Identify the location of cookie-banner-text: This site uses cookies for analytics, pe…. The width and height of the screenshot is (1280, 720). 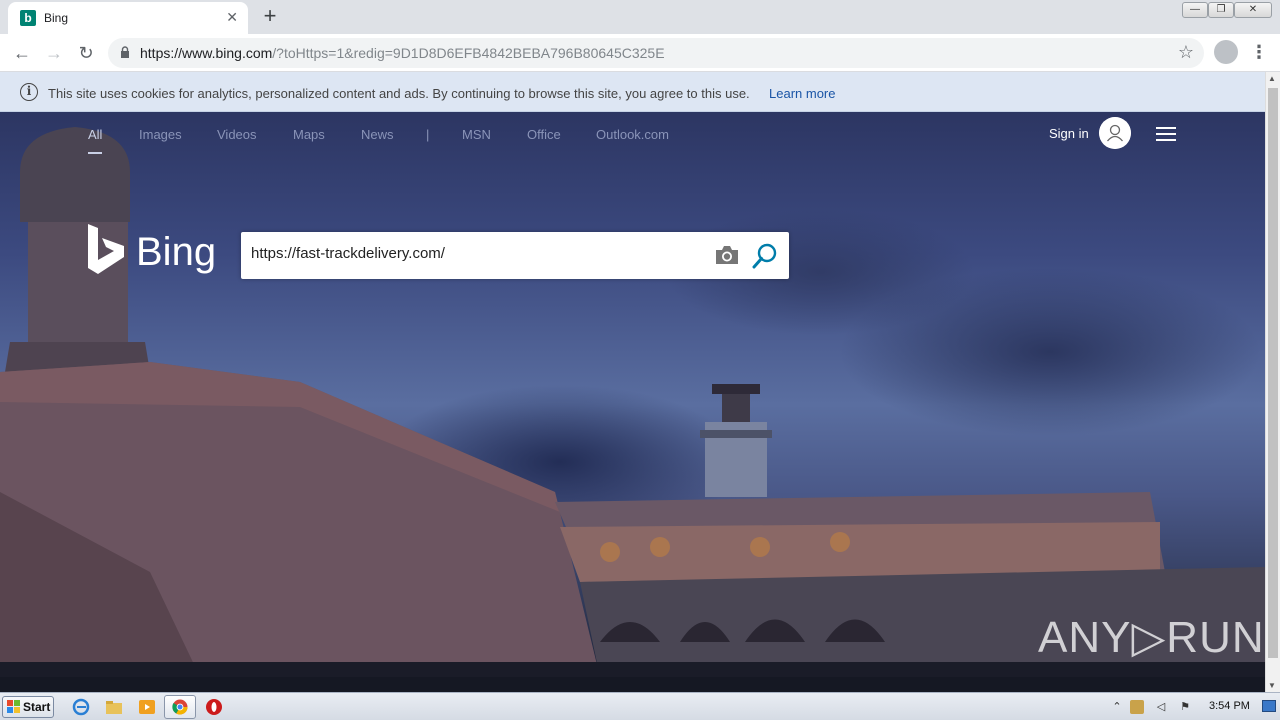
(399, 93).